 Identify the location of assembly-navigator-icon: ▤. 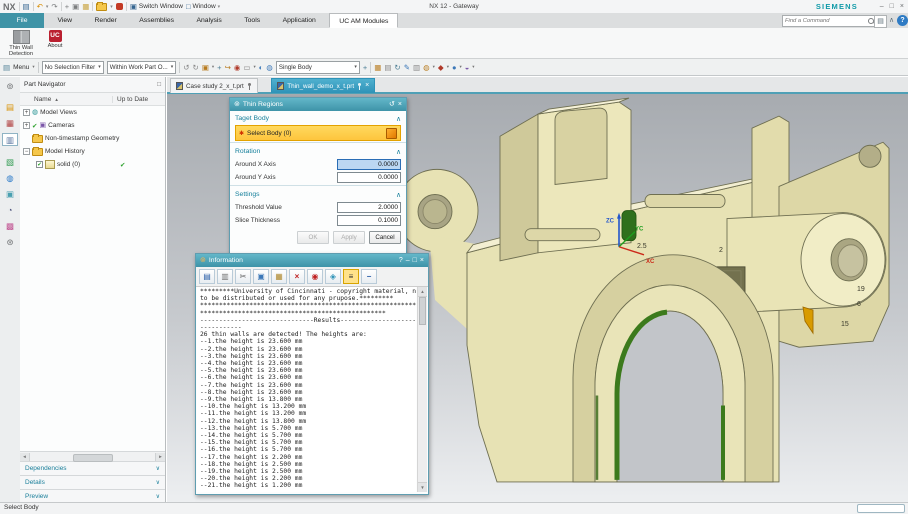
(10, 107).